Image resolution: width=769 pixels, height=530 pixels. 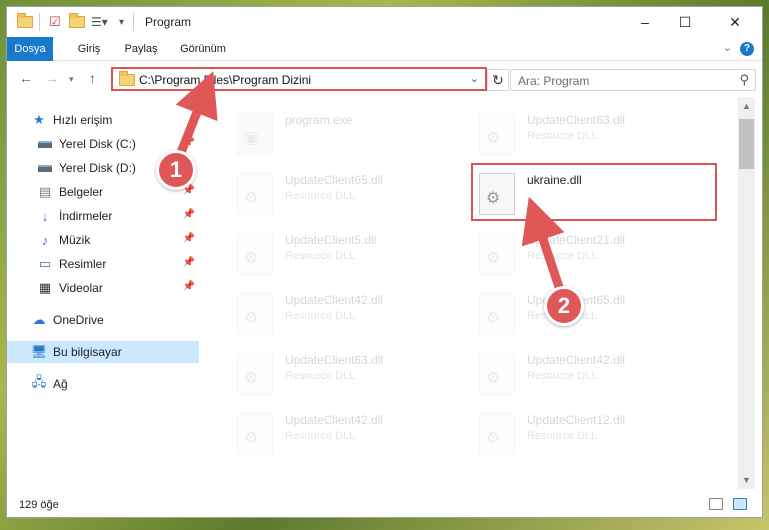 What do you see at coordinates (203, 49) in the screenshot?
I see `tab-view: Görünüm` at bounding box center [203, 49].